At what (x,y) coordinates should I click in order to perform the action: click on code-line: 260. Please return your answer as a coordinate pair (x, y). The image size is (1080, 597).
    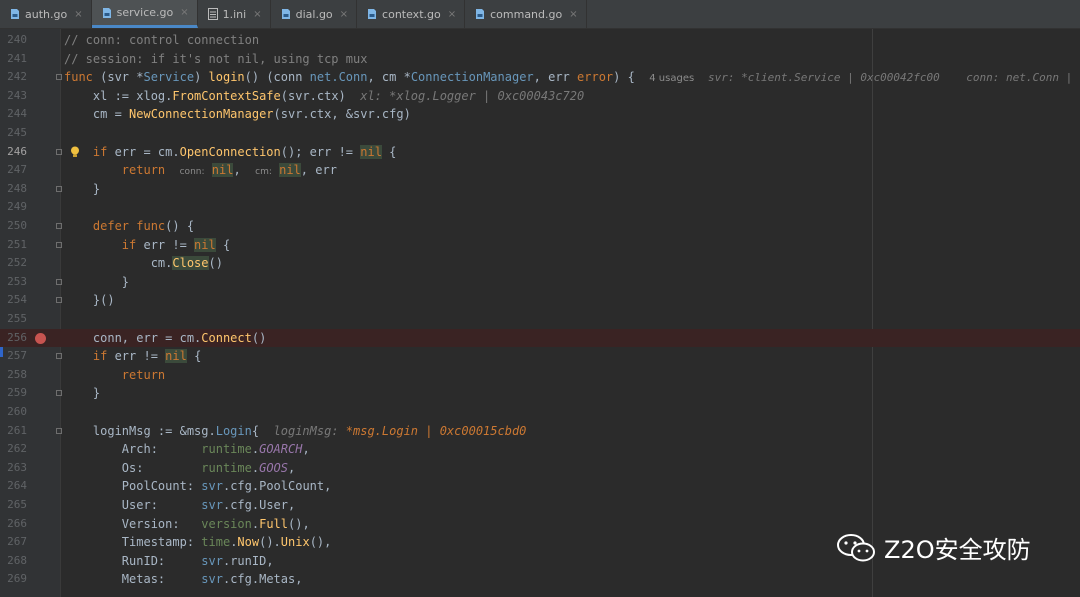
    Looking at the image, I should click on (540, 412).